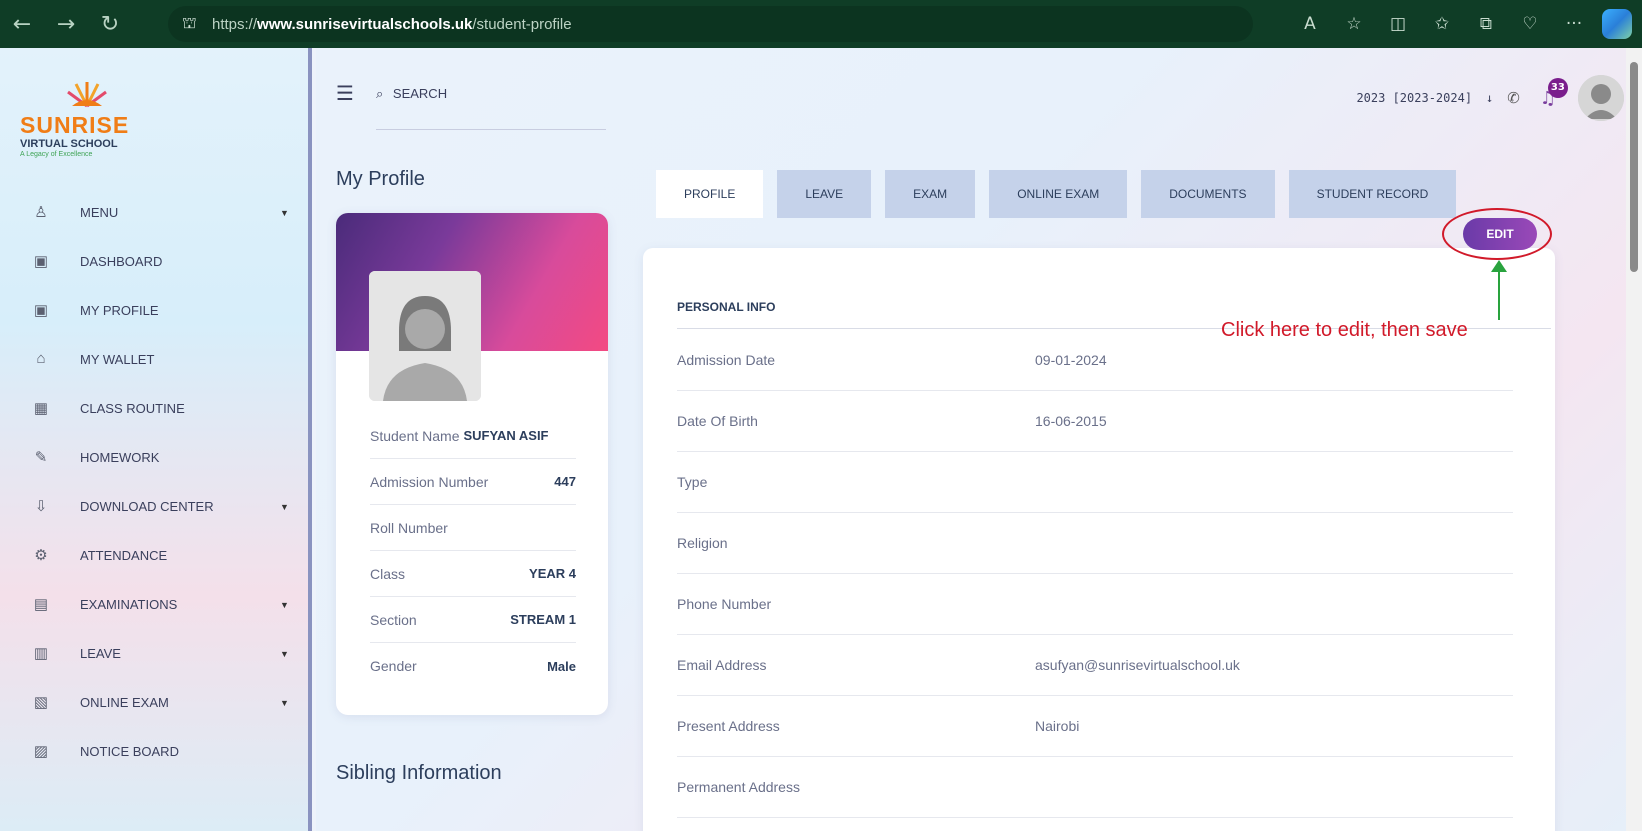  I want to click on sidebar-item-label: NOTICE BOARD, so click(129, 751).